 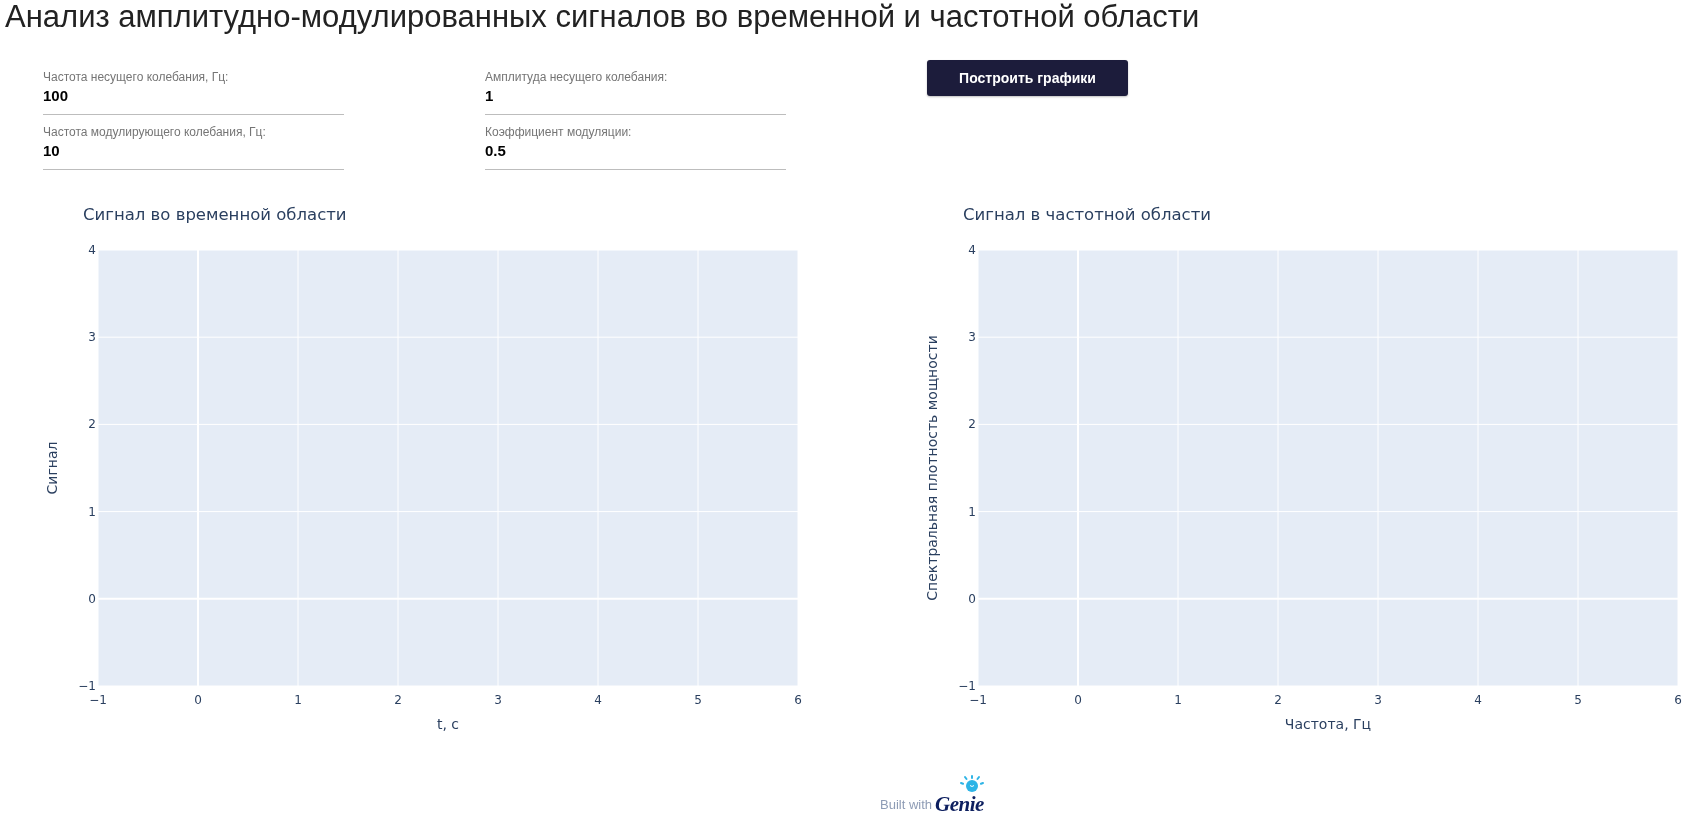 I want to click on field-label: Частота несущего колебания, Гц:, so click(x=136, y=77).